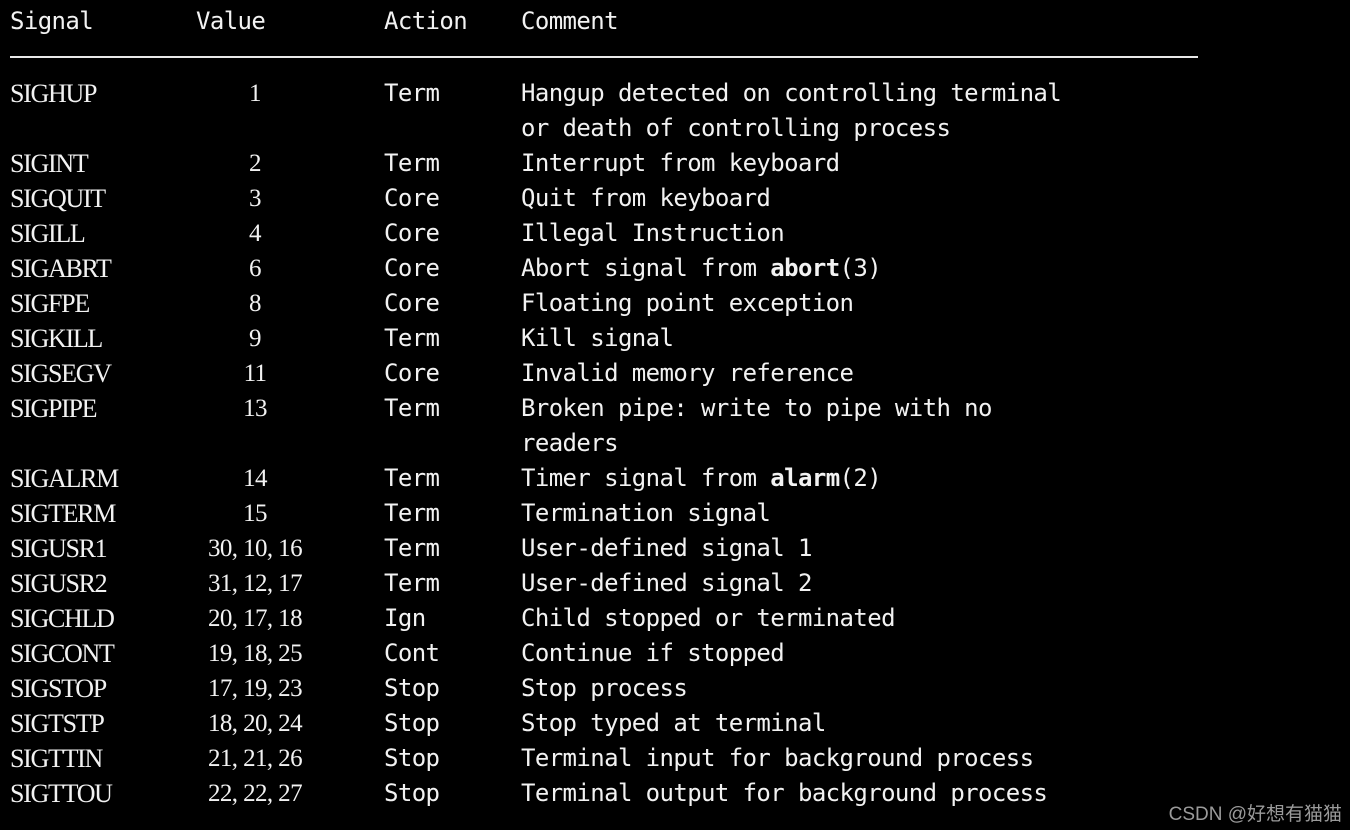  I want to click on cell-comment: Interrupt from keyboard, so click(680, 163).